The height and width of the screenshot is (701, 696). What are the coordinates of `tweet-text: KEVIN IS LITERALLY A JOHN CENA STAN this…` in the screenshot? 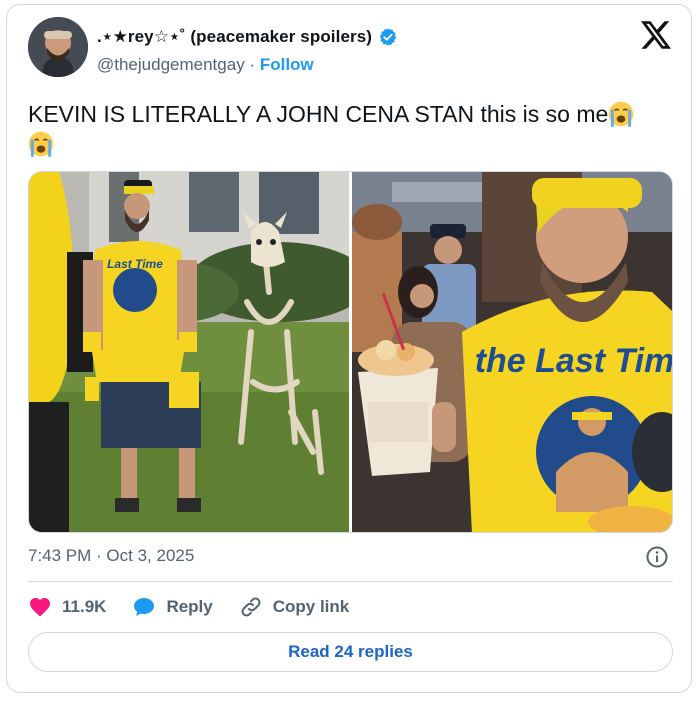 It's located at (348, 129).